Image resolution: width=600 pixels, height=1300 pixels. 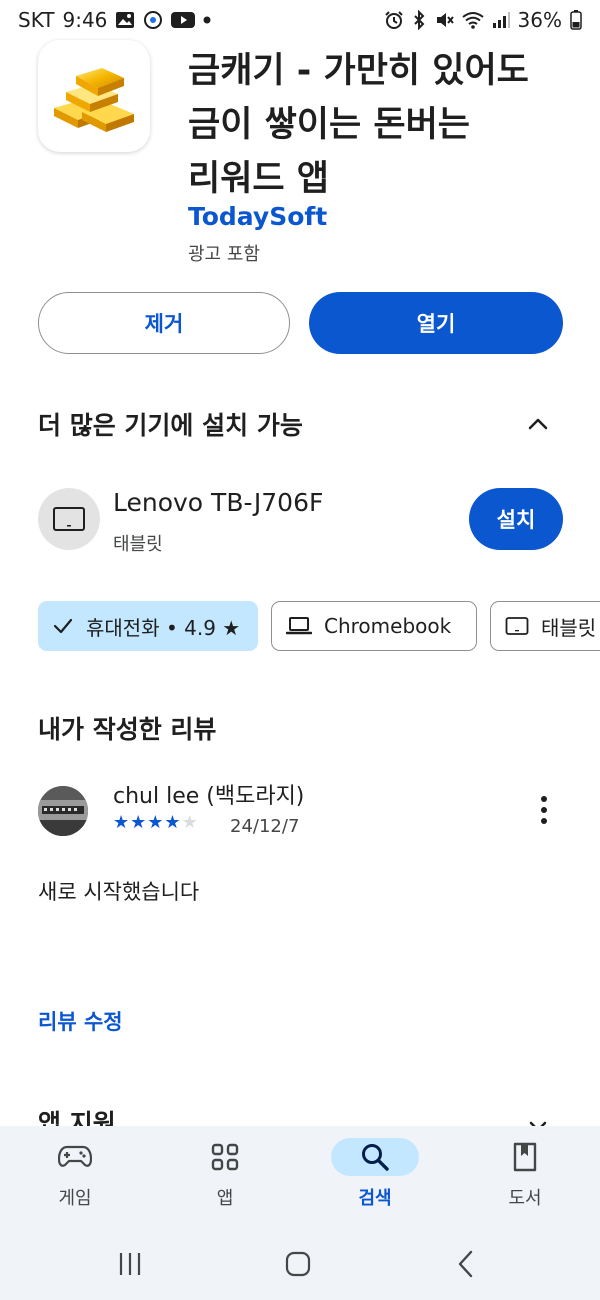 I want to click on nav-label-search: 검색, so click(x=375, y=1198).